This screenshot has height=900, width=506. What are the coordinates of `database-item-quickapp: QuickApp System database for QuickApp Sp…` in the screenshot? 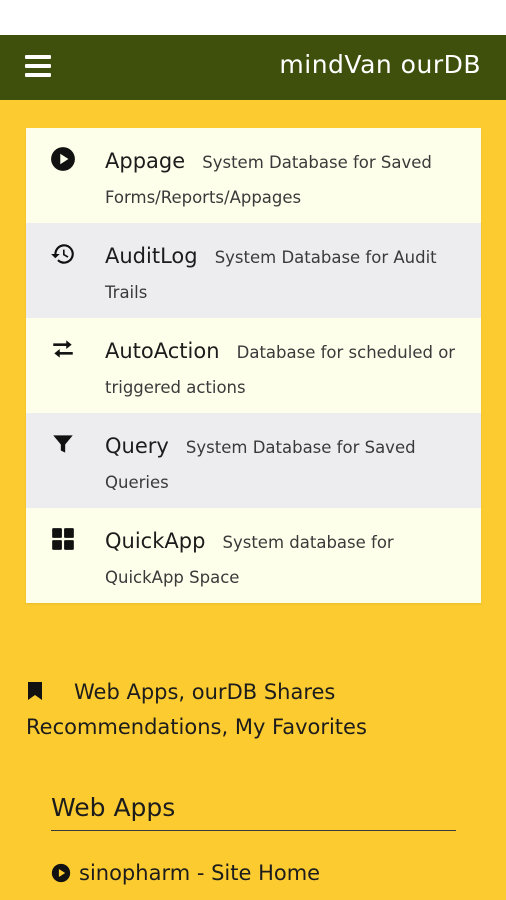 It's located at (253, 555).